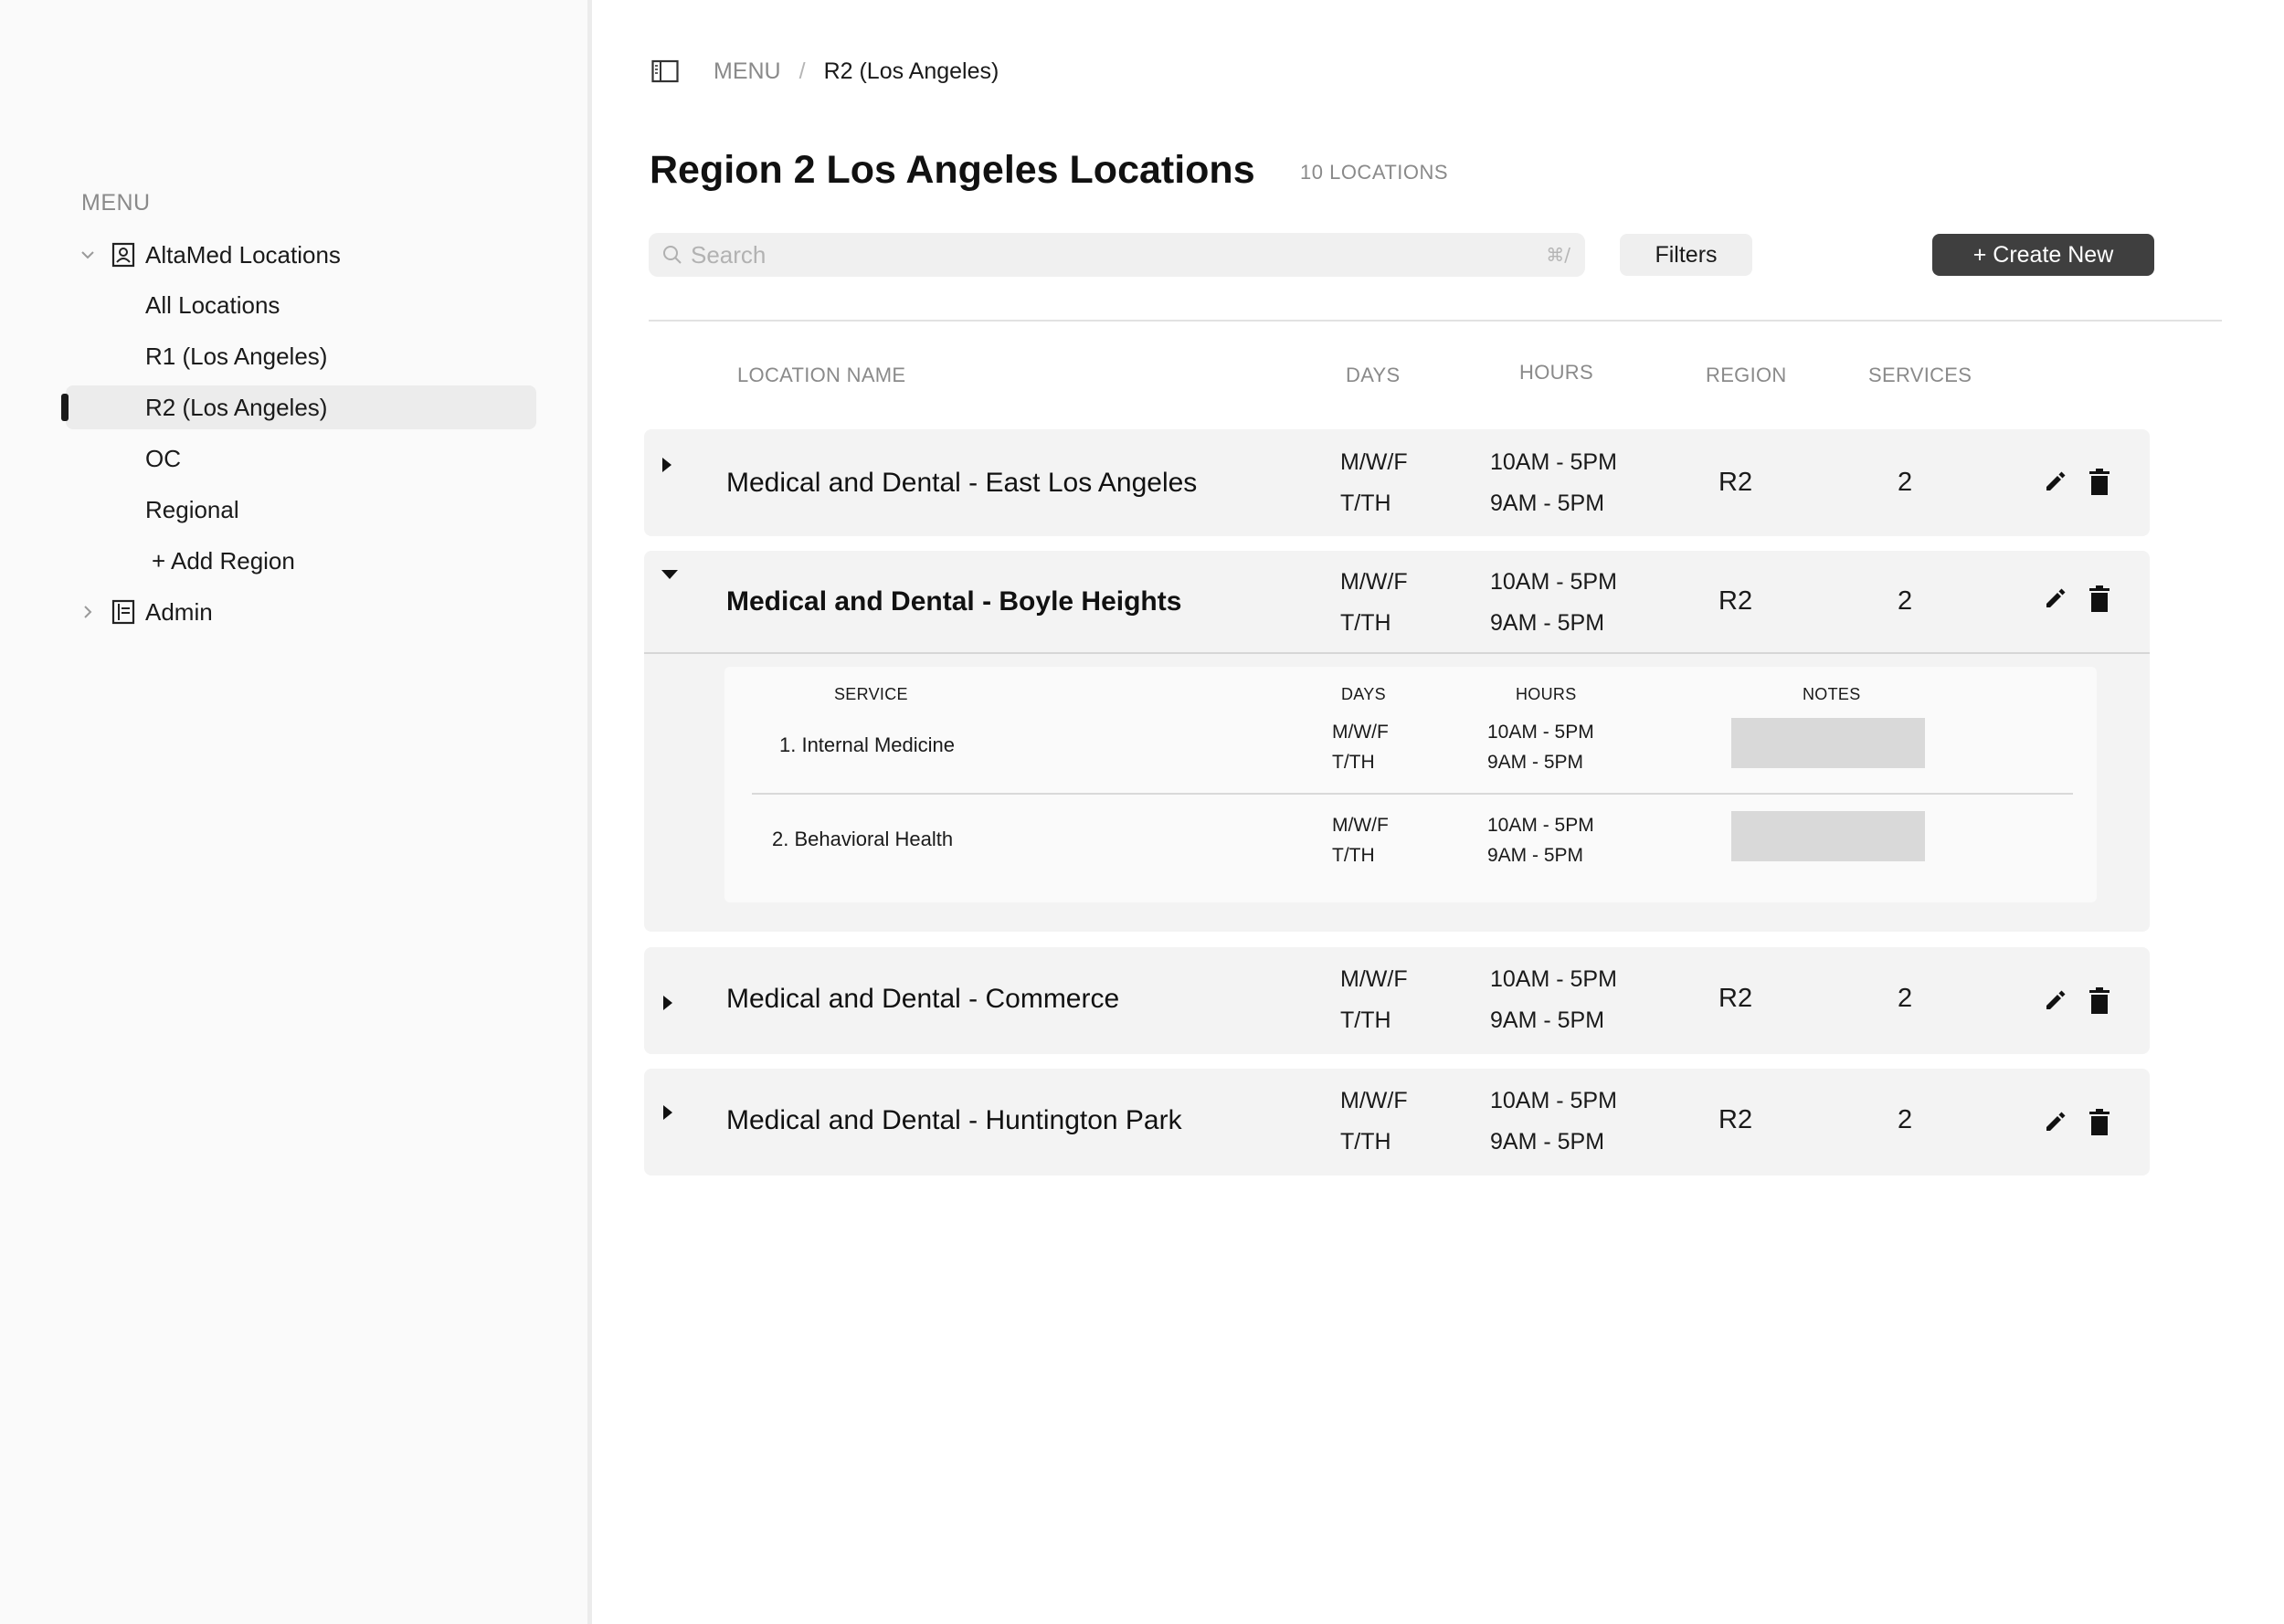 The height and width of the screenshot is (1624, 2284). What do you see at coordinates (1746, 375) in the screenshot?
I see `column-header-region: REGION` at bounding box center [1746, 375].